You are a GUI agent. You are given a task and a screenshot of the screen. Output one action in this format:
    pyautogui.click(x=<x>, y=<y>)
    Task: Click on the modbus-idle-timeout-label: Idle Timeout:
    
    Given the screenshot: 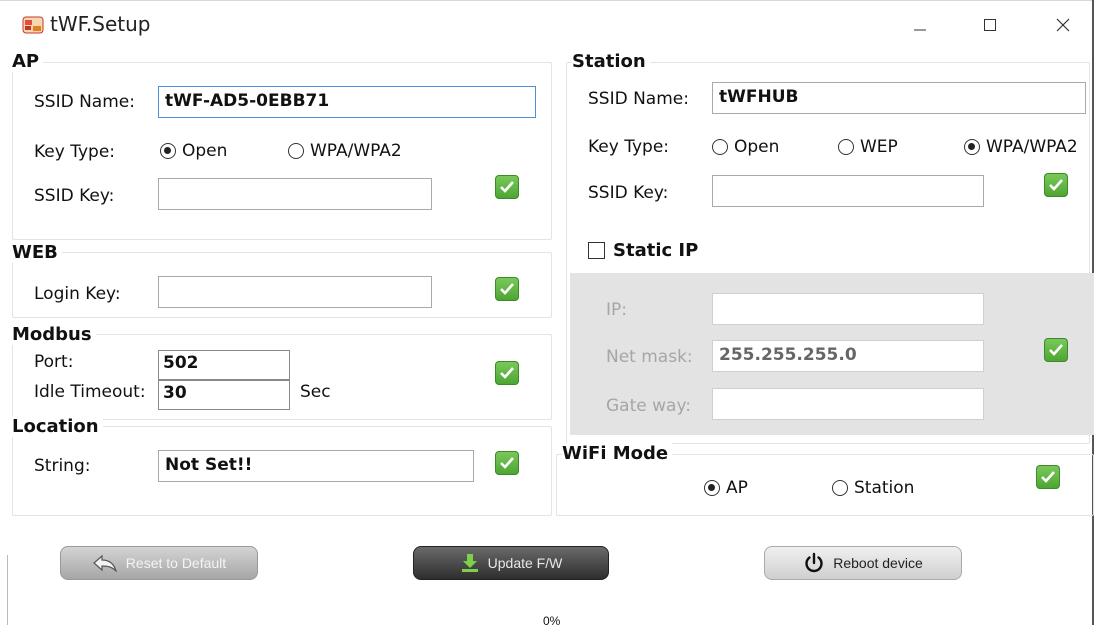 What is the action you would take?
    pyautogui.click(x=90, y=392)
    